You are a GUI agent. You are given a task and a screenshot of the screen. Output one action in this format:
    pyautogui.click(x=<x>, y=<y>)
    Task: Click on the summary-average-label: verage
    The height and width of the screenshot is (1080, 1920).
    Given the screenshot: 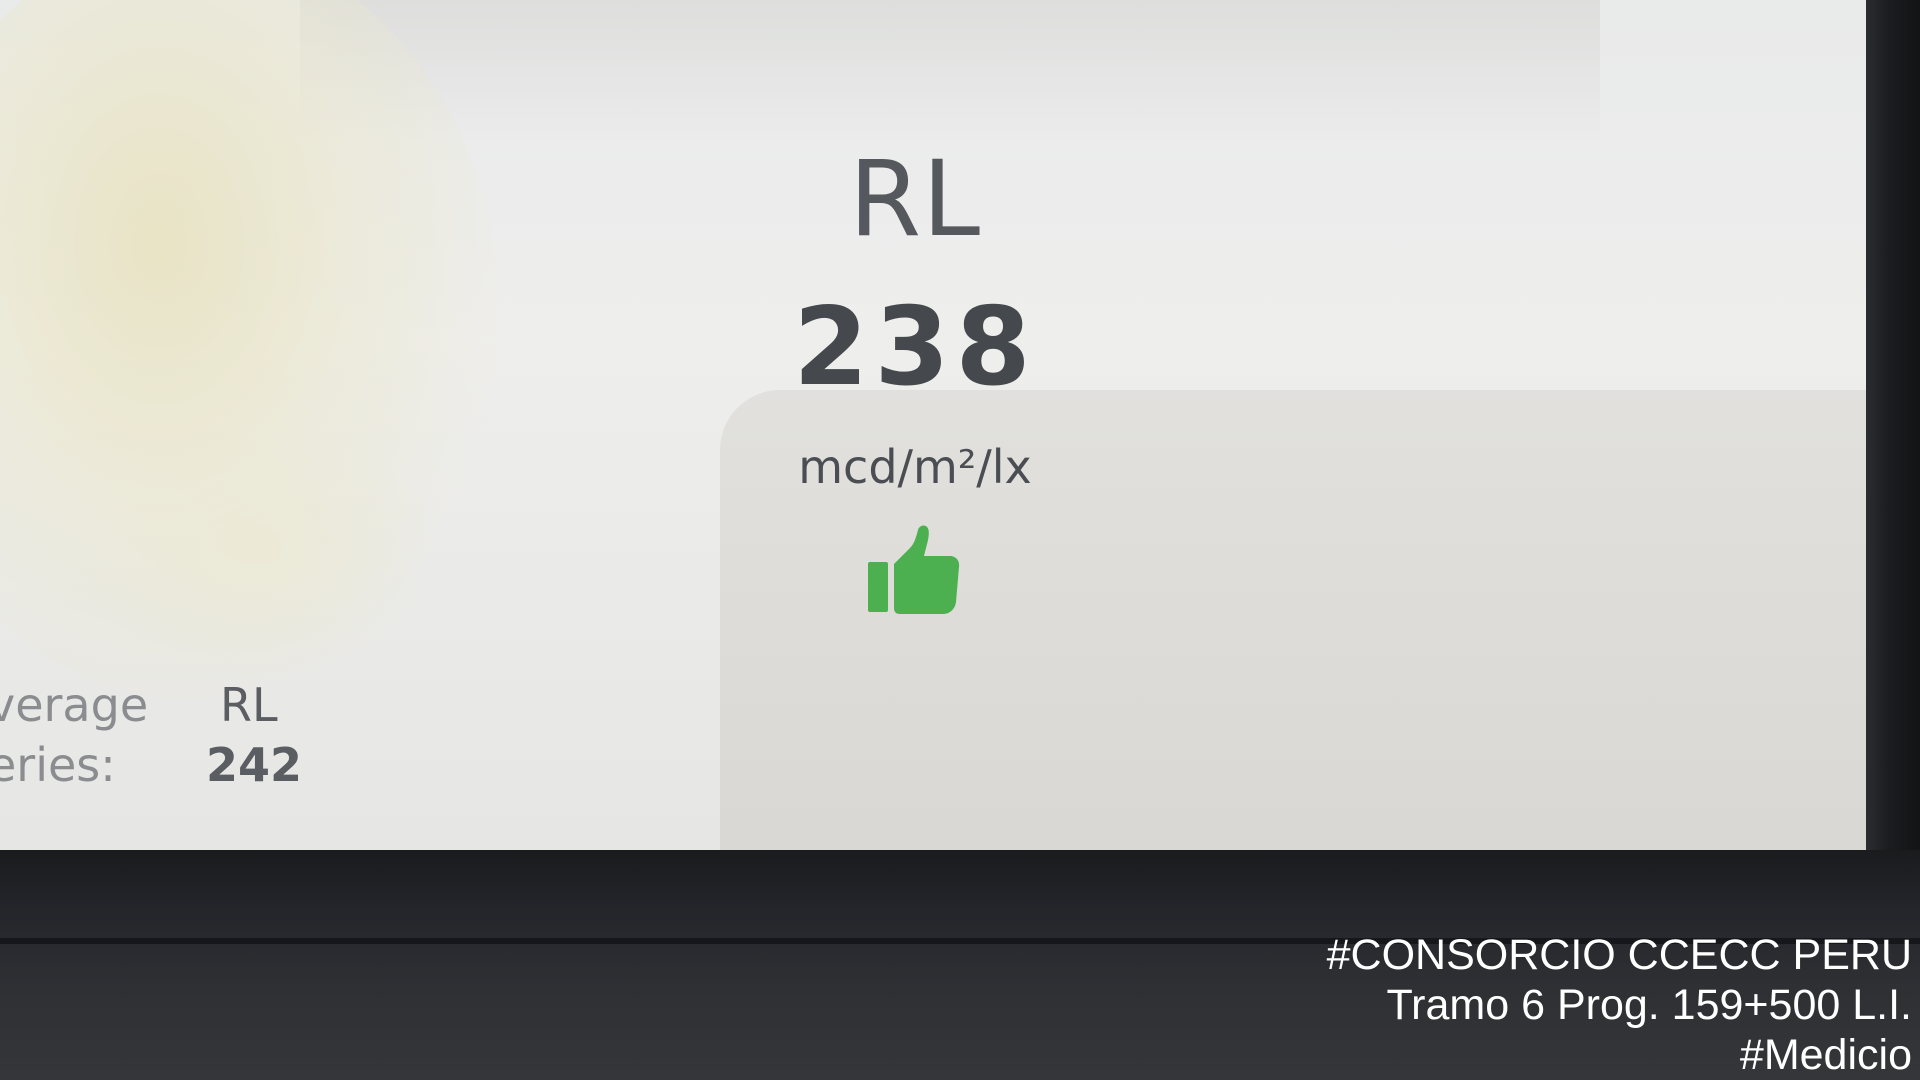 What is the action you would take?
    pyautogui.click(x=74, y=705)
    